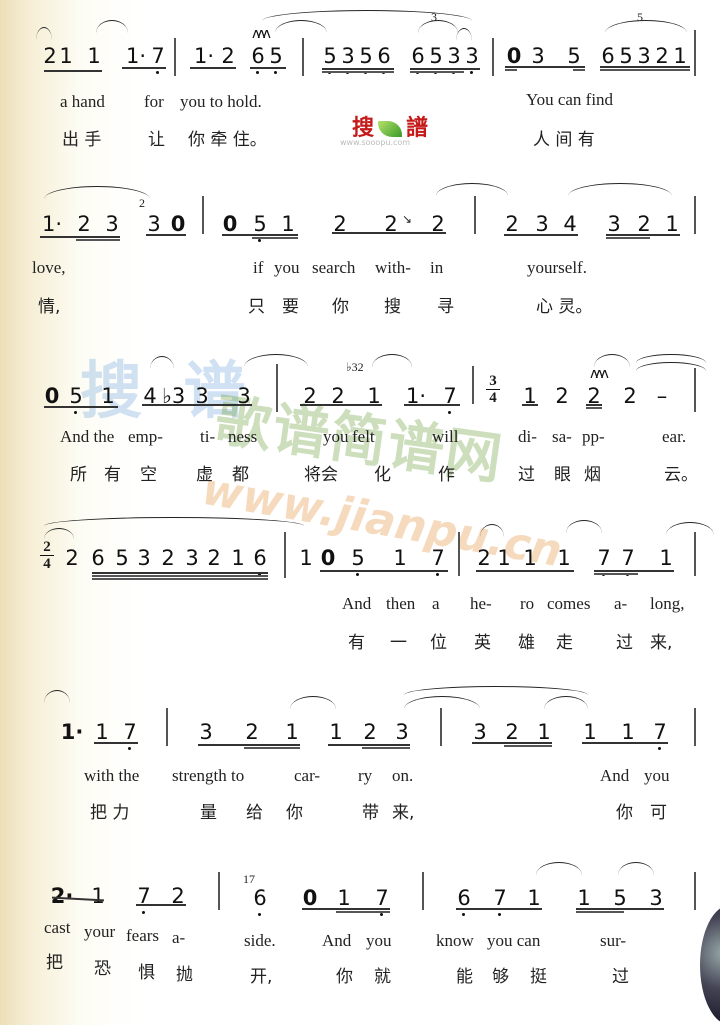 The height and width of the screenshot is (1025, 720). Describe the element at coordinates (624, 643) in the screenshot. I see `lyric-zh: 过` at that location.